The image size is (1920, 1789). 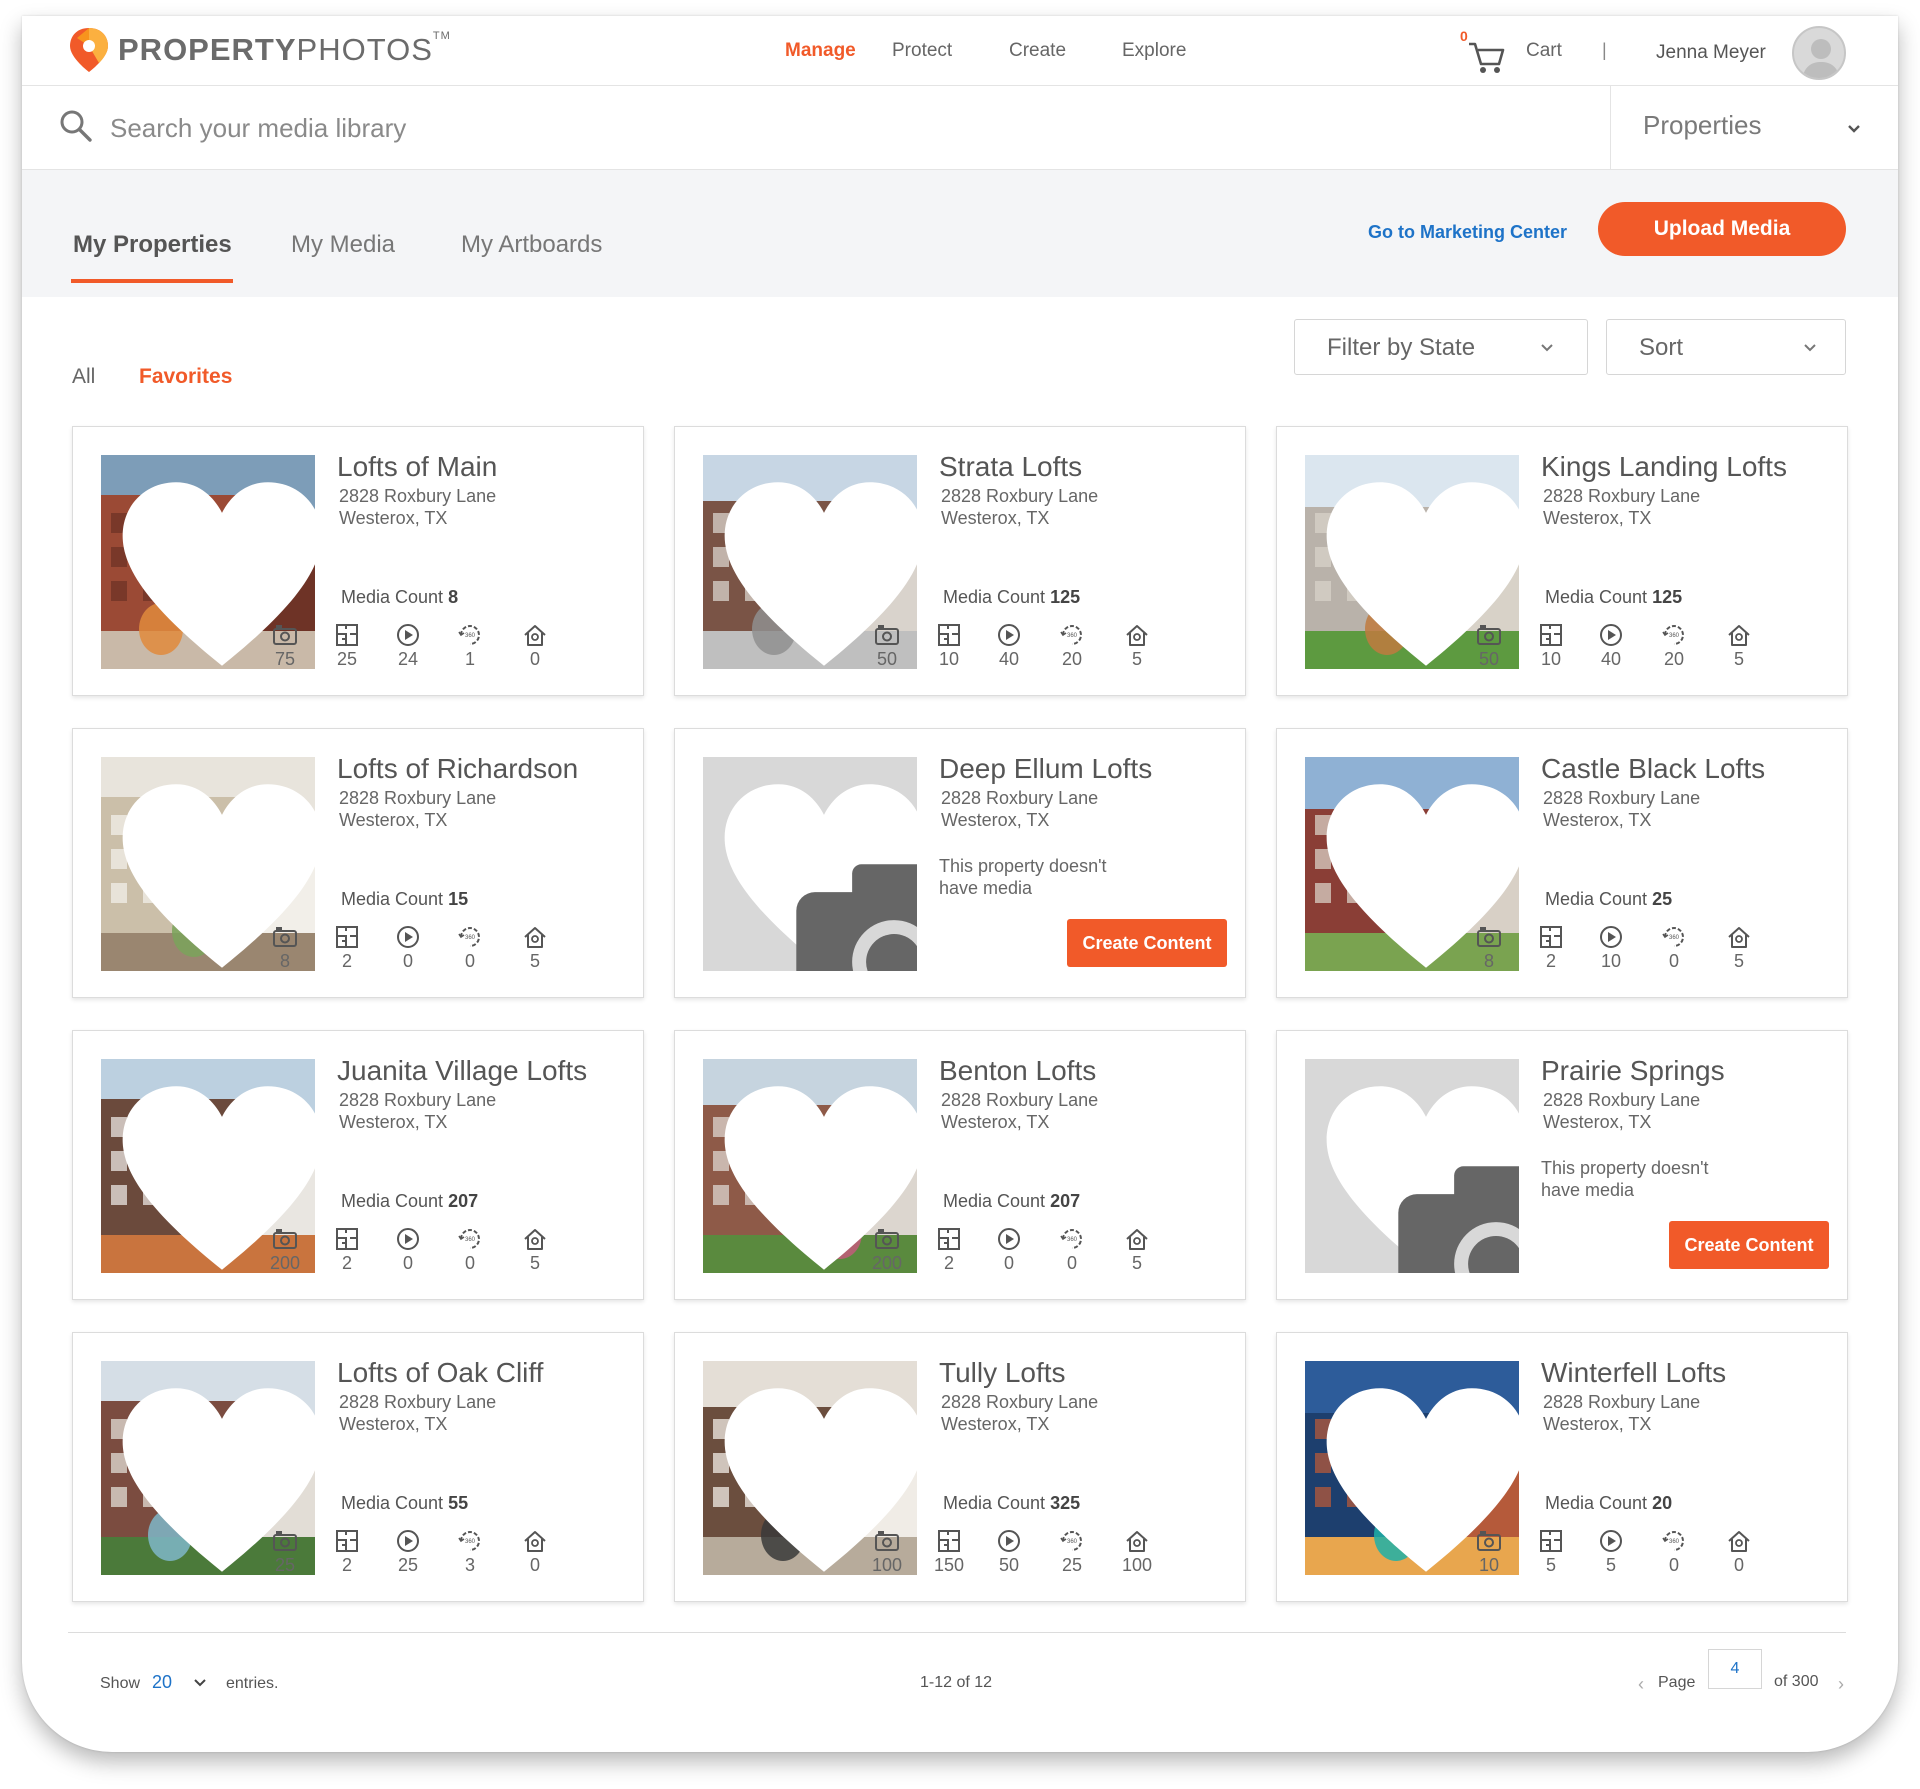 I want to click on marketing-center-link: Go to Marketing Center, so click(x=1467, y=232).